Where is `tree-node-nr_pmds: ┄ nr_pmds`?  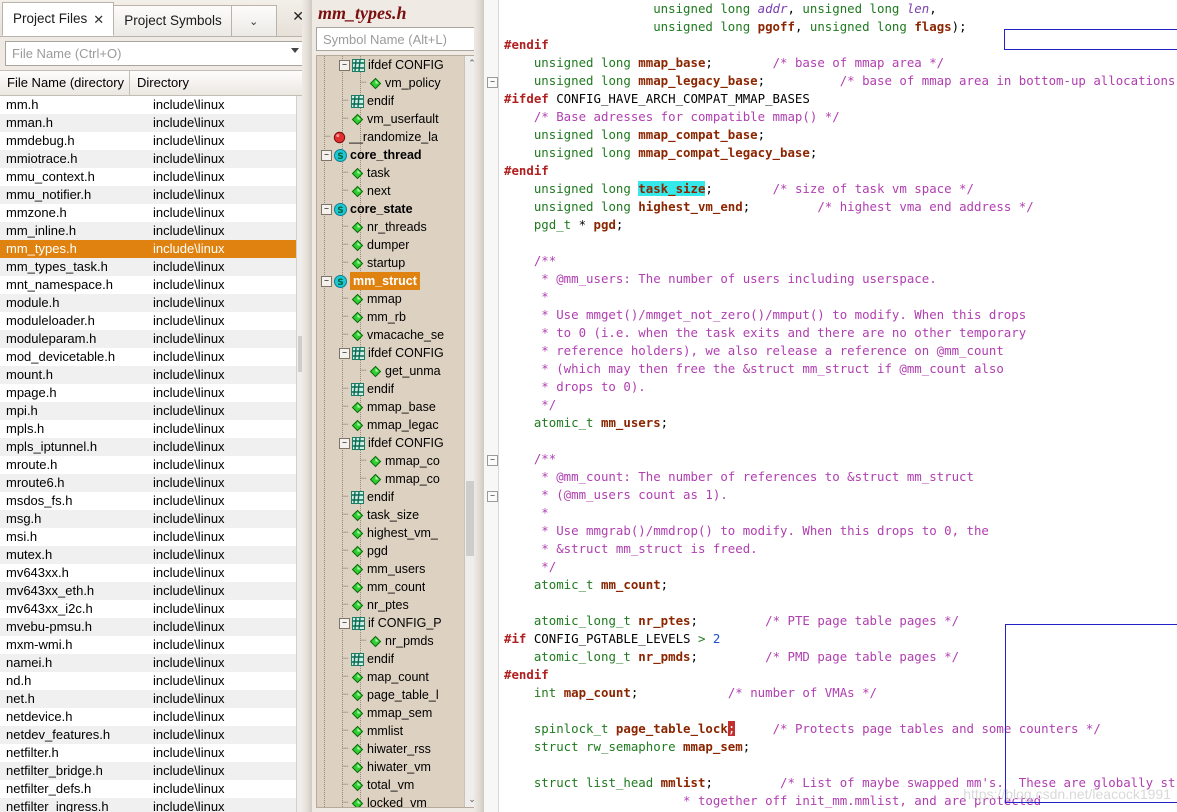 tree-node-nr_pmds: ┄ nr_pmds is located at coordinates (391, 641).